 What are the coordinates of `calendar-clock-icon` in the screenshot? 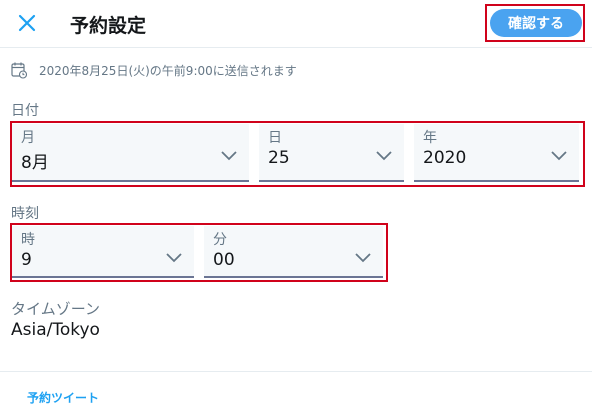 It's located at (19, 70).